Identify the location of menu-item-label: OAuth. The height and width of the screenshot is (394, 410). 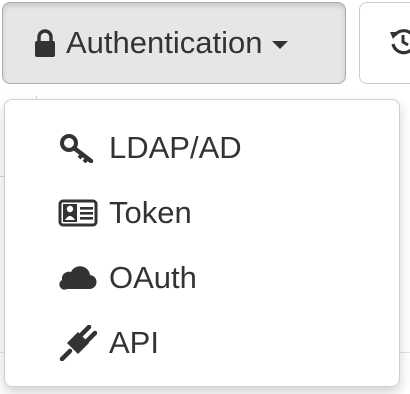
(153, 277).